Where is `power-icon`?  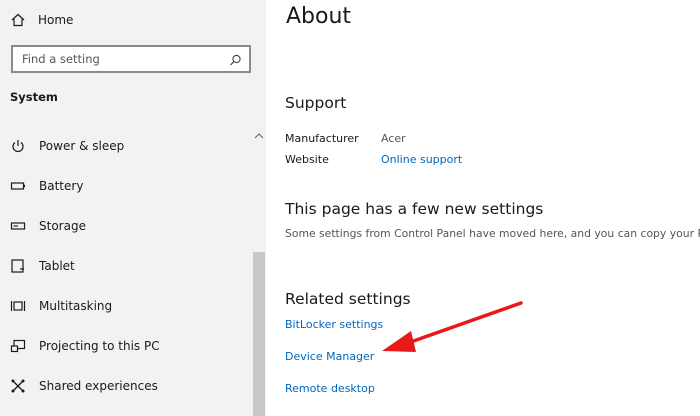
power-icon is located at coordinates (18, 146).